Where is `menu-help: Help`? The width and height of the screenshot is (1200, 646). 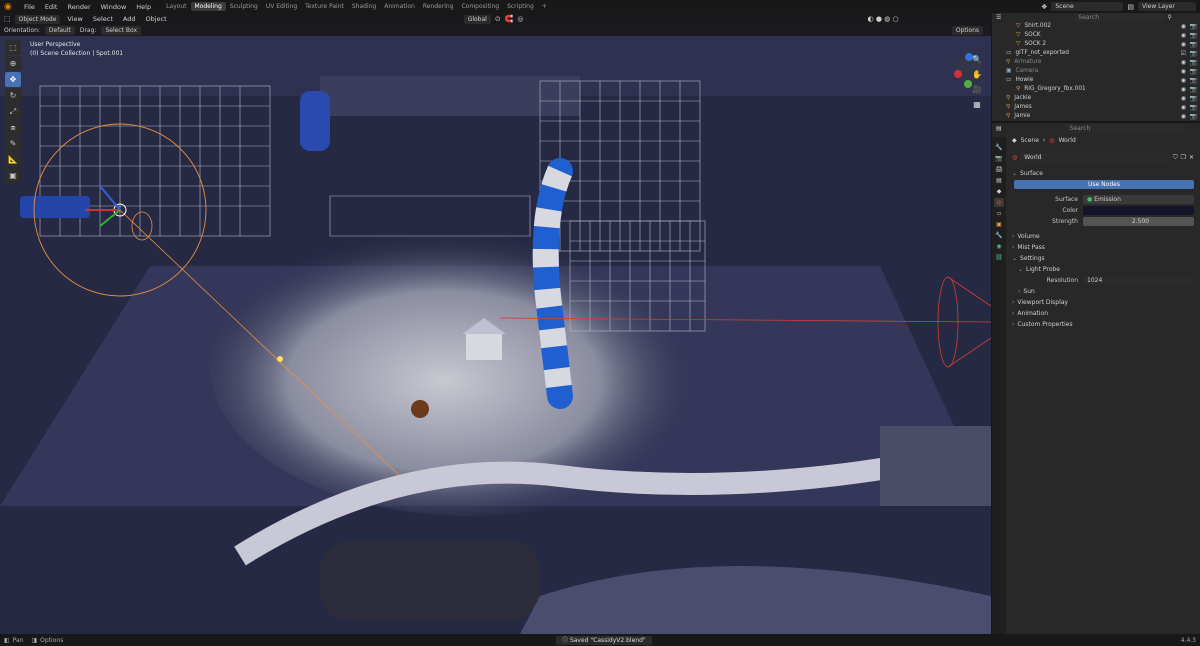
menu-help: Help is located at coordinates (143, 7).